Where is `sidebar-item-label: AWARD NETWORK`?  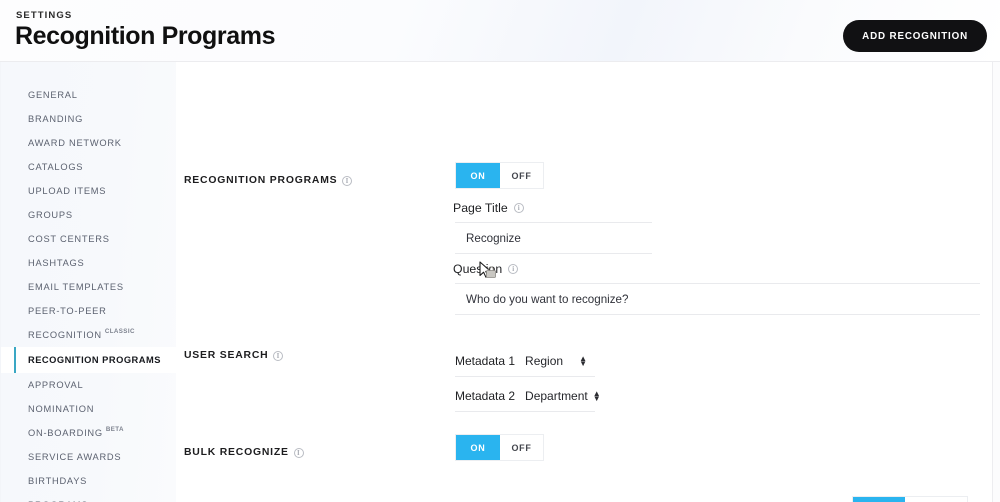 sidebar-item-label: AWARD NETWORK is located at coordinates (75, 143).